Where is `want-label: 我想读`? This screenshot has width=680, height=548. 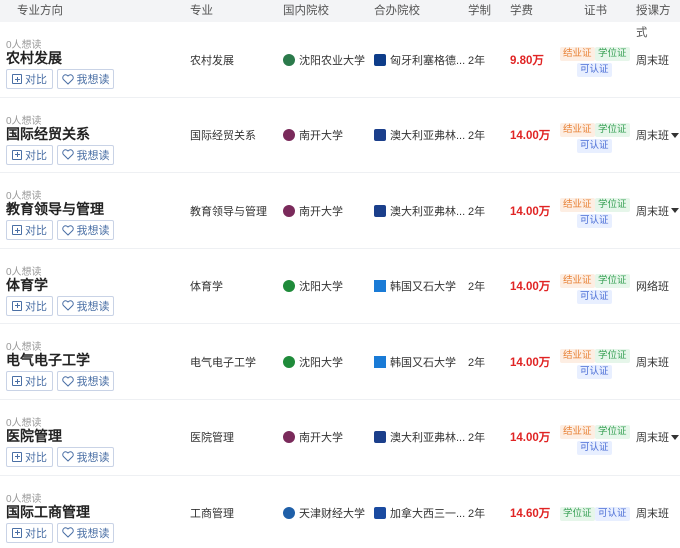
want-label: 我想读 is located at coordinates (93, 306).